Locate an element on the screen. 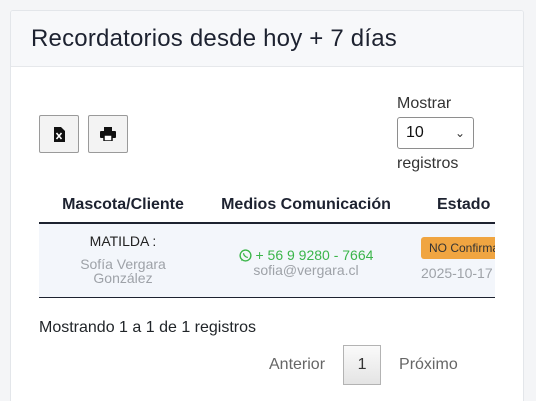 The image size is (536, 401). cell-contact: + 56 9 9280 - 7664 sofia@vergara.cl is located at coordinates (306, 260).